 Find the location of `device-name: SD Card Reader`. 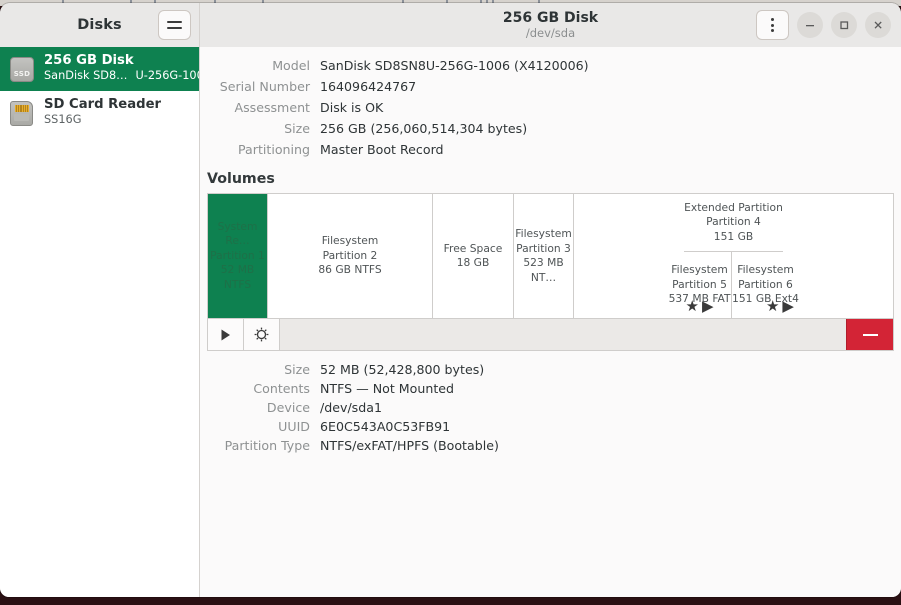

device-name: SD Card Reader is located at coordinates (103, 105).